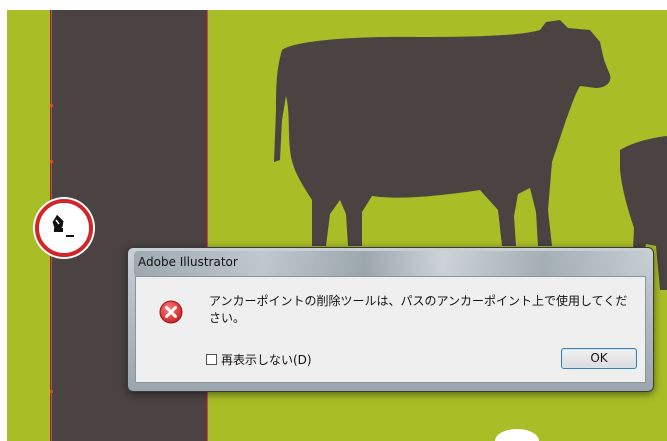 This screenshot has height=441, width=667. Describe the element at coordinates (517, 435) in the screenshot. I see `white-spot` at that location.